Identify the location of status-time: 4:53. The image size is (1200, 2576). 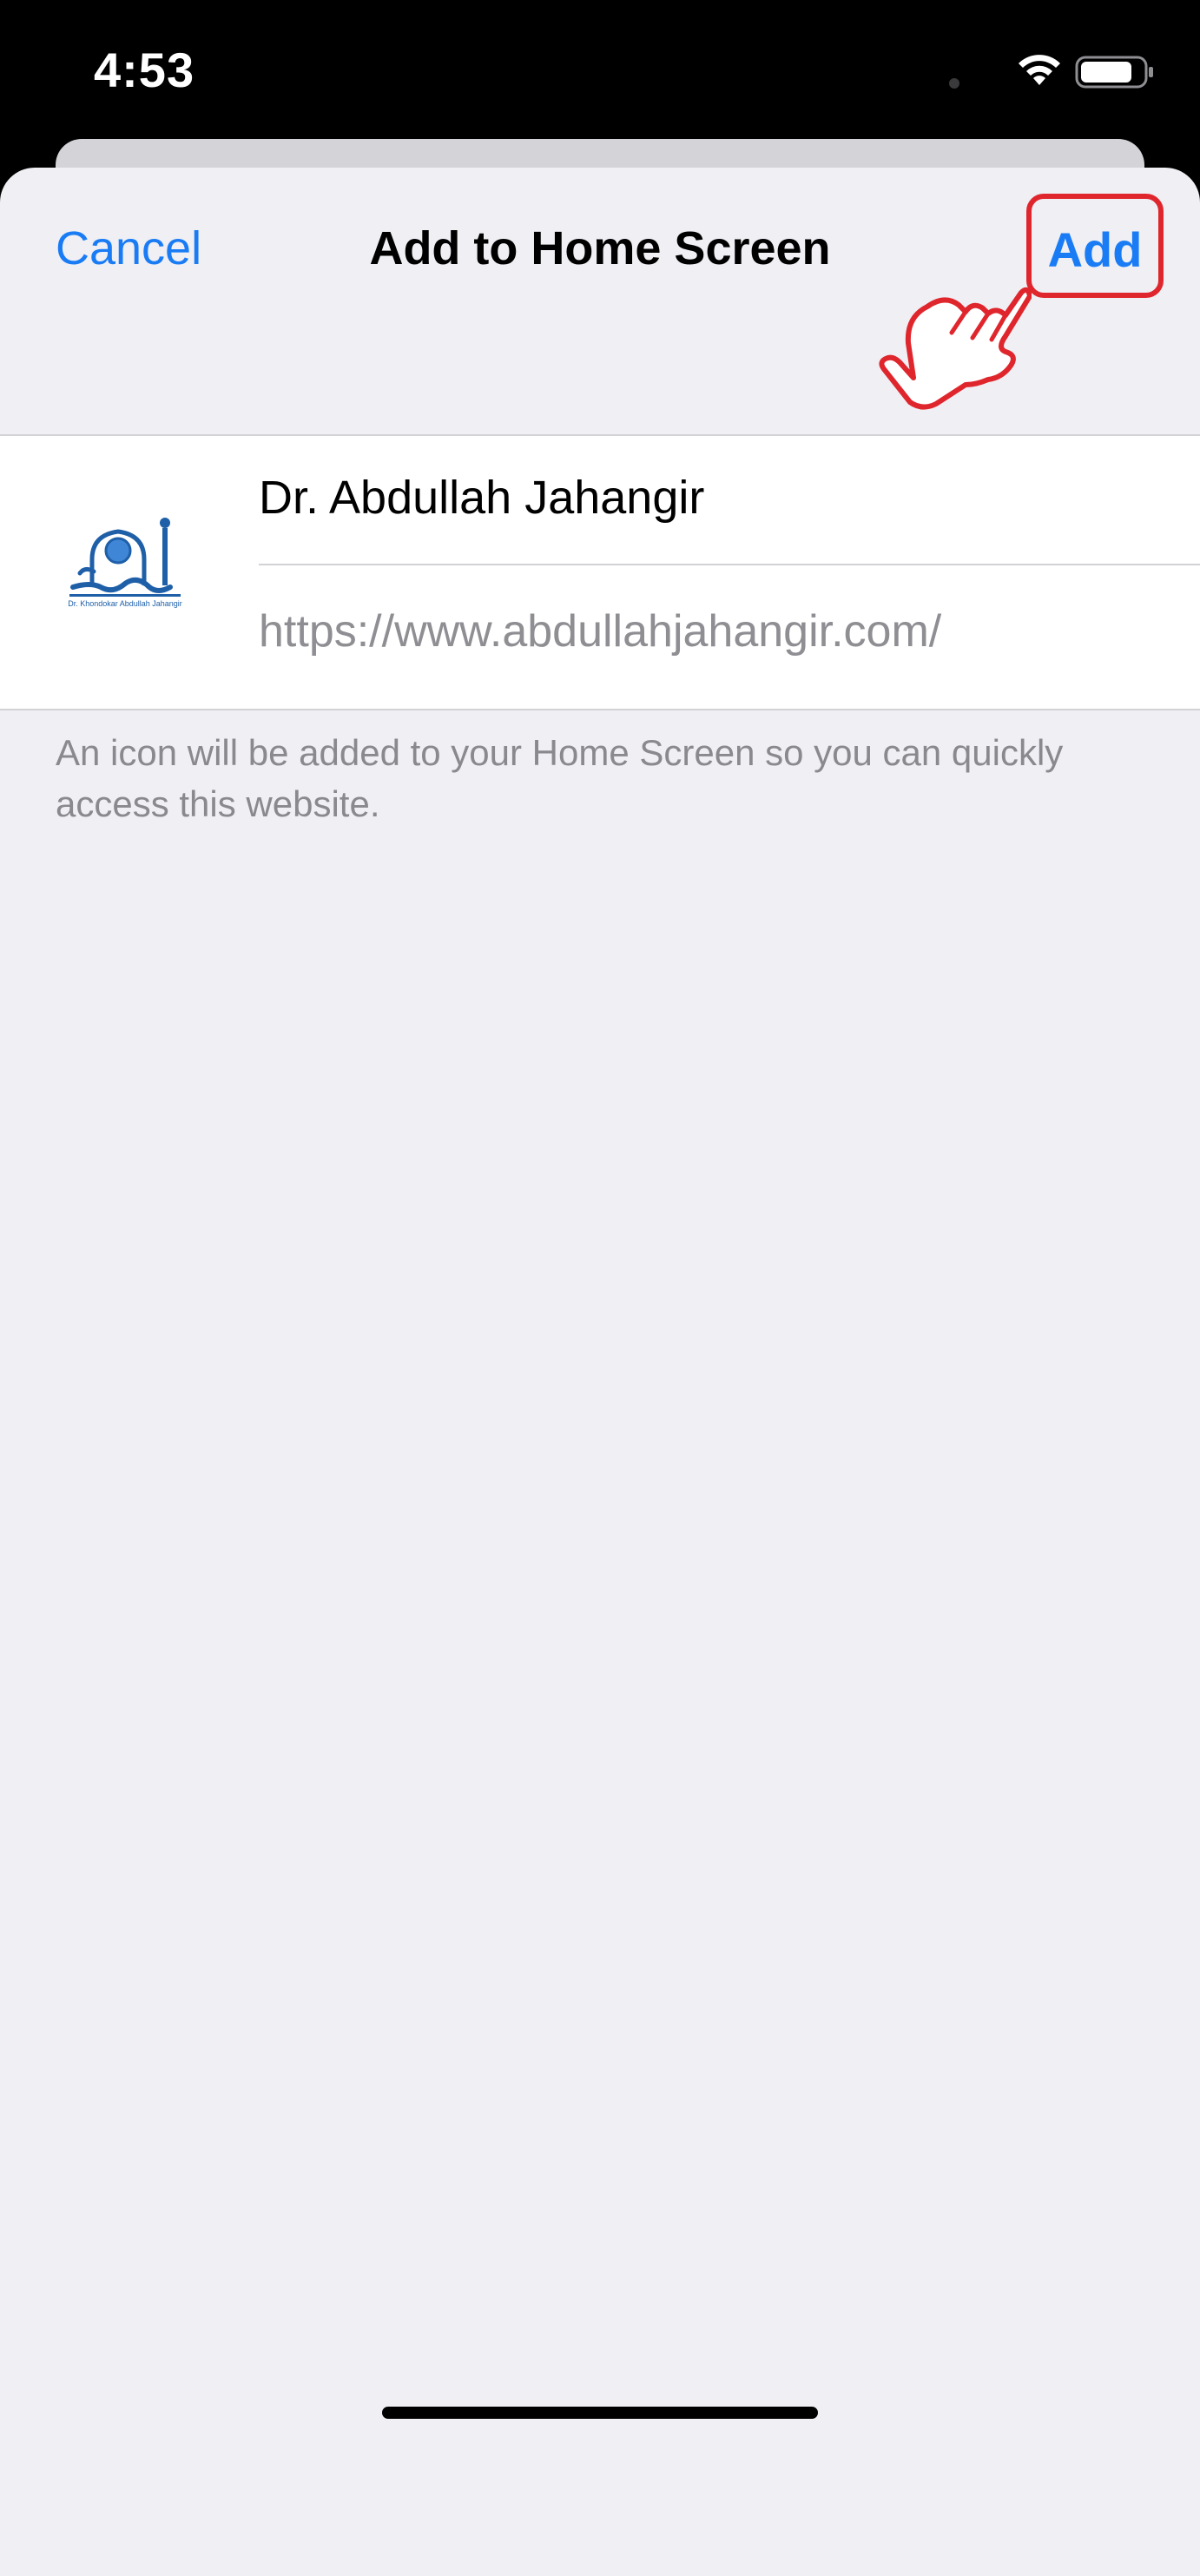
(144, 70).